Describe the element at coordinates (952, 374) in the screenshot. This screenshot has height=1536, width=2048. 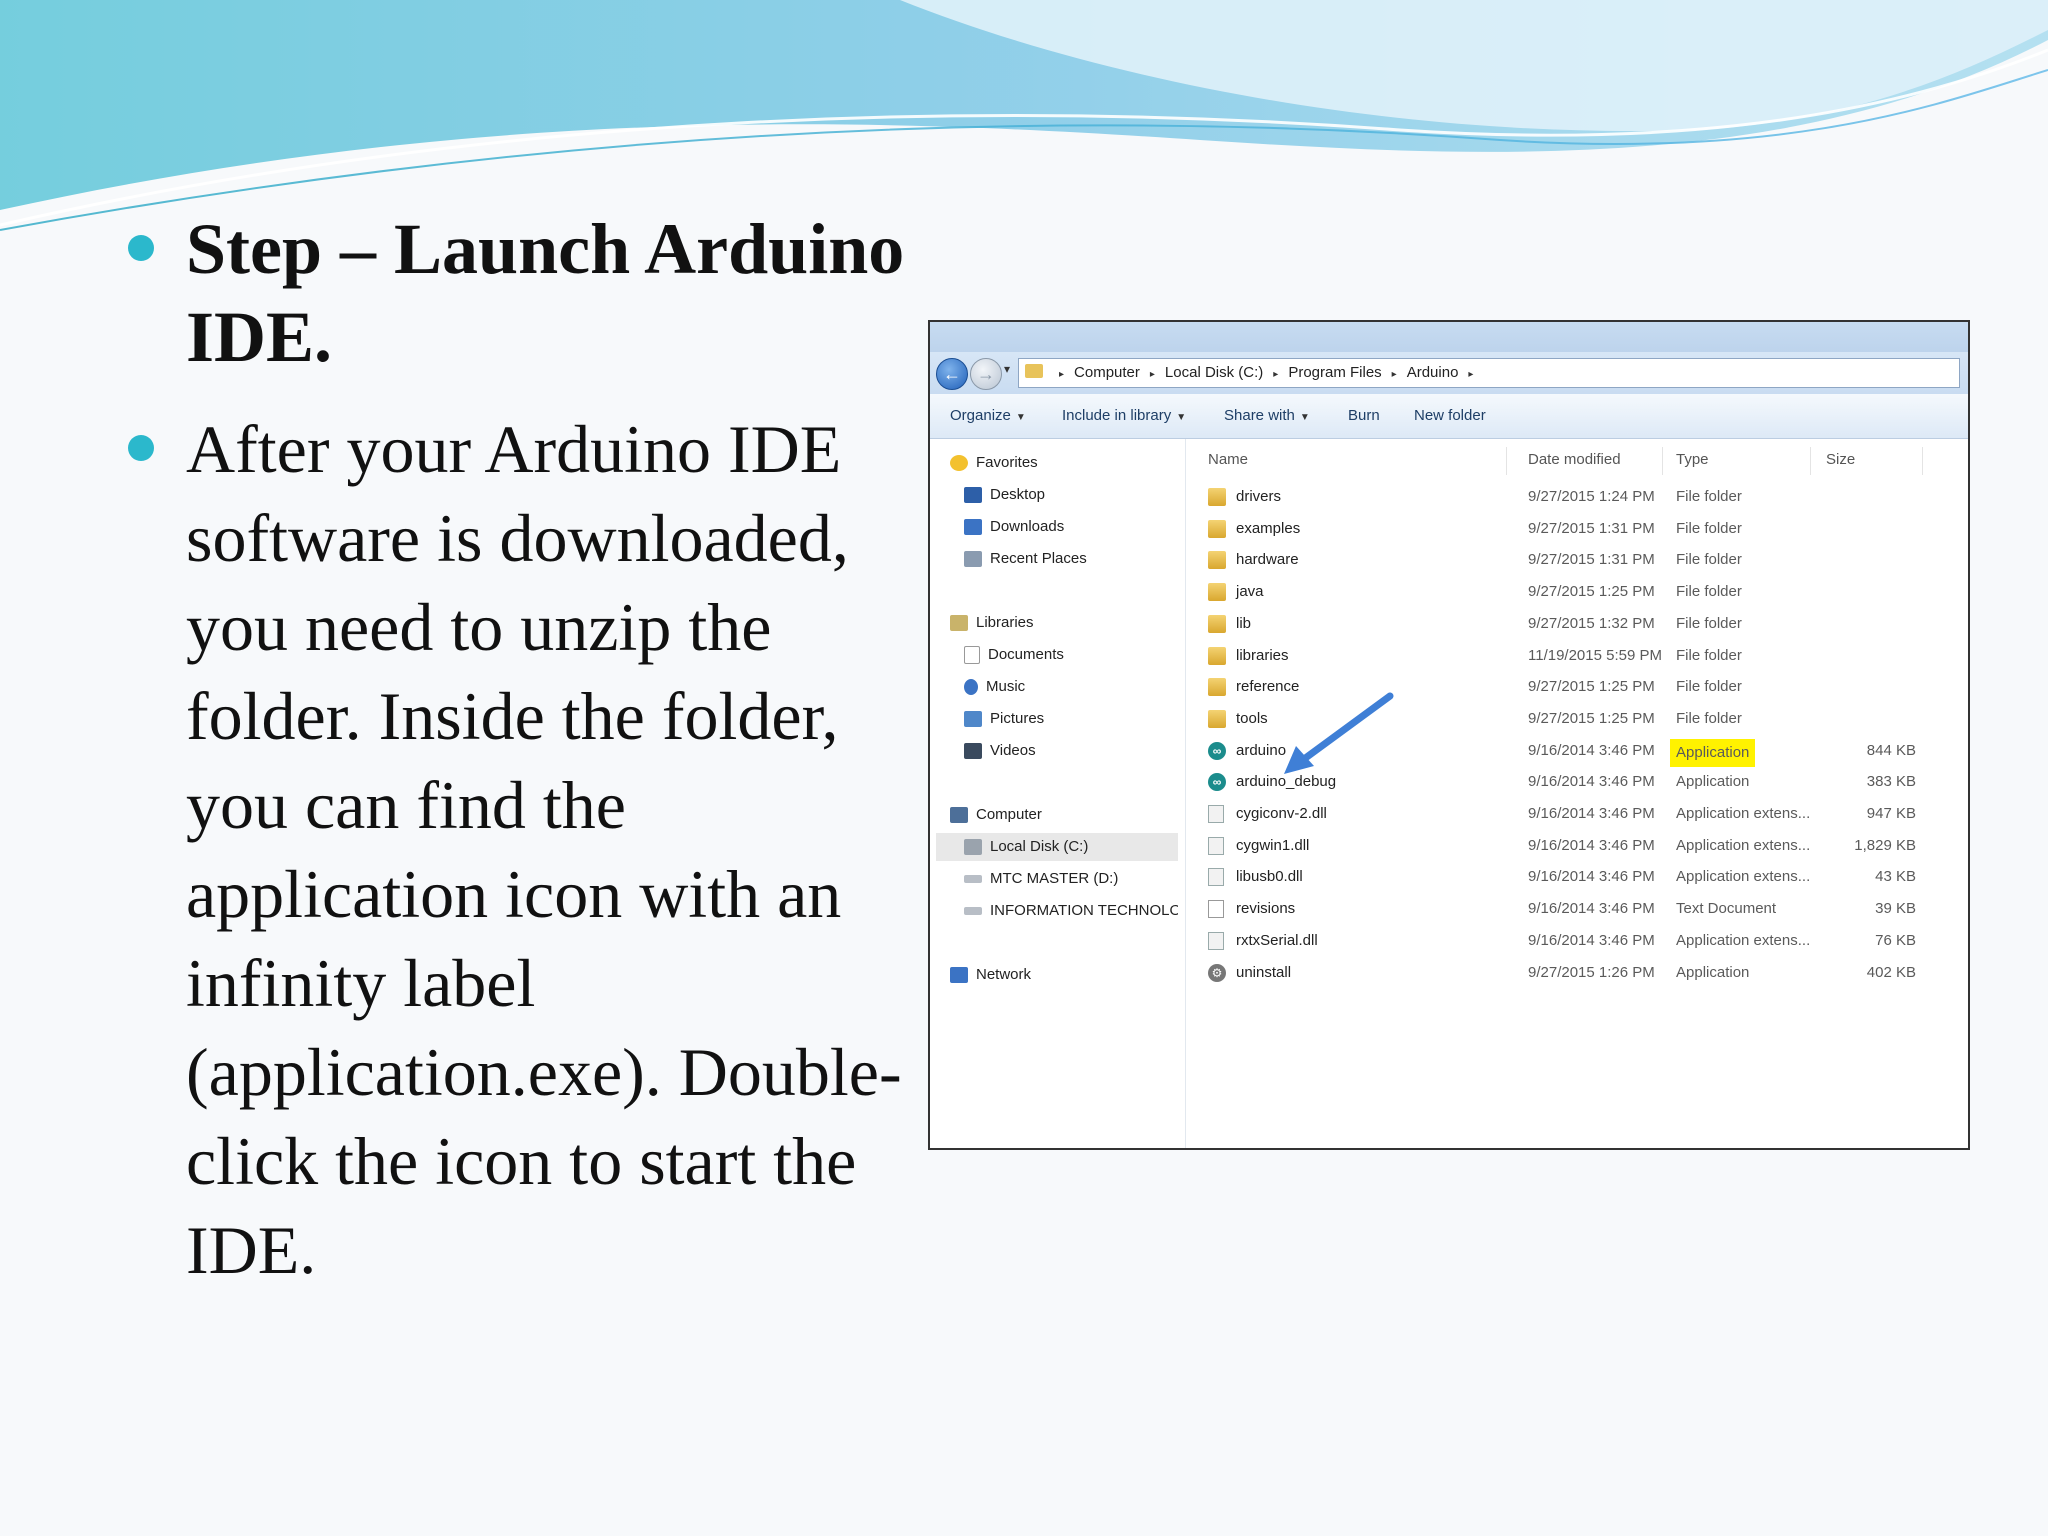
I see `back-button: ←` at that location.